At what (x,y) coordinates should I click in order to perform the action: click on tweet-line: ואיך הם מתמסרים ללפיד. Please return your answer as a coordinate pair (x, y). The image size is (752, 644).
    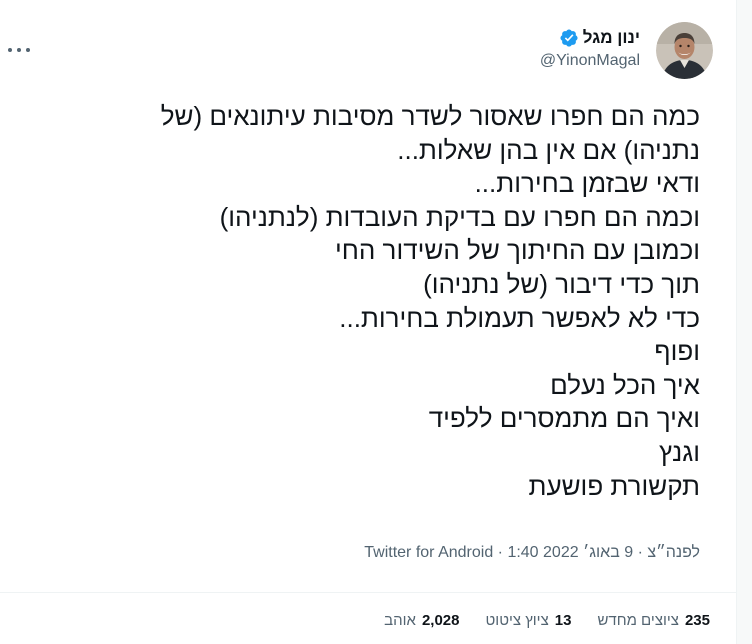
    Looking at the image, I should click on (564, 418).